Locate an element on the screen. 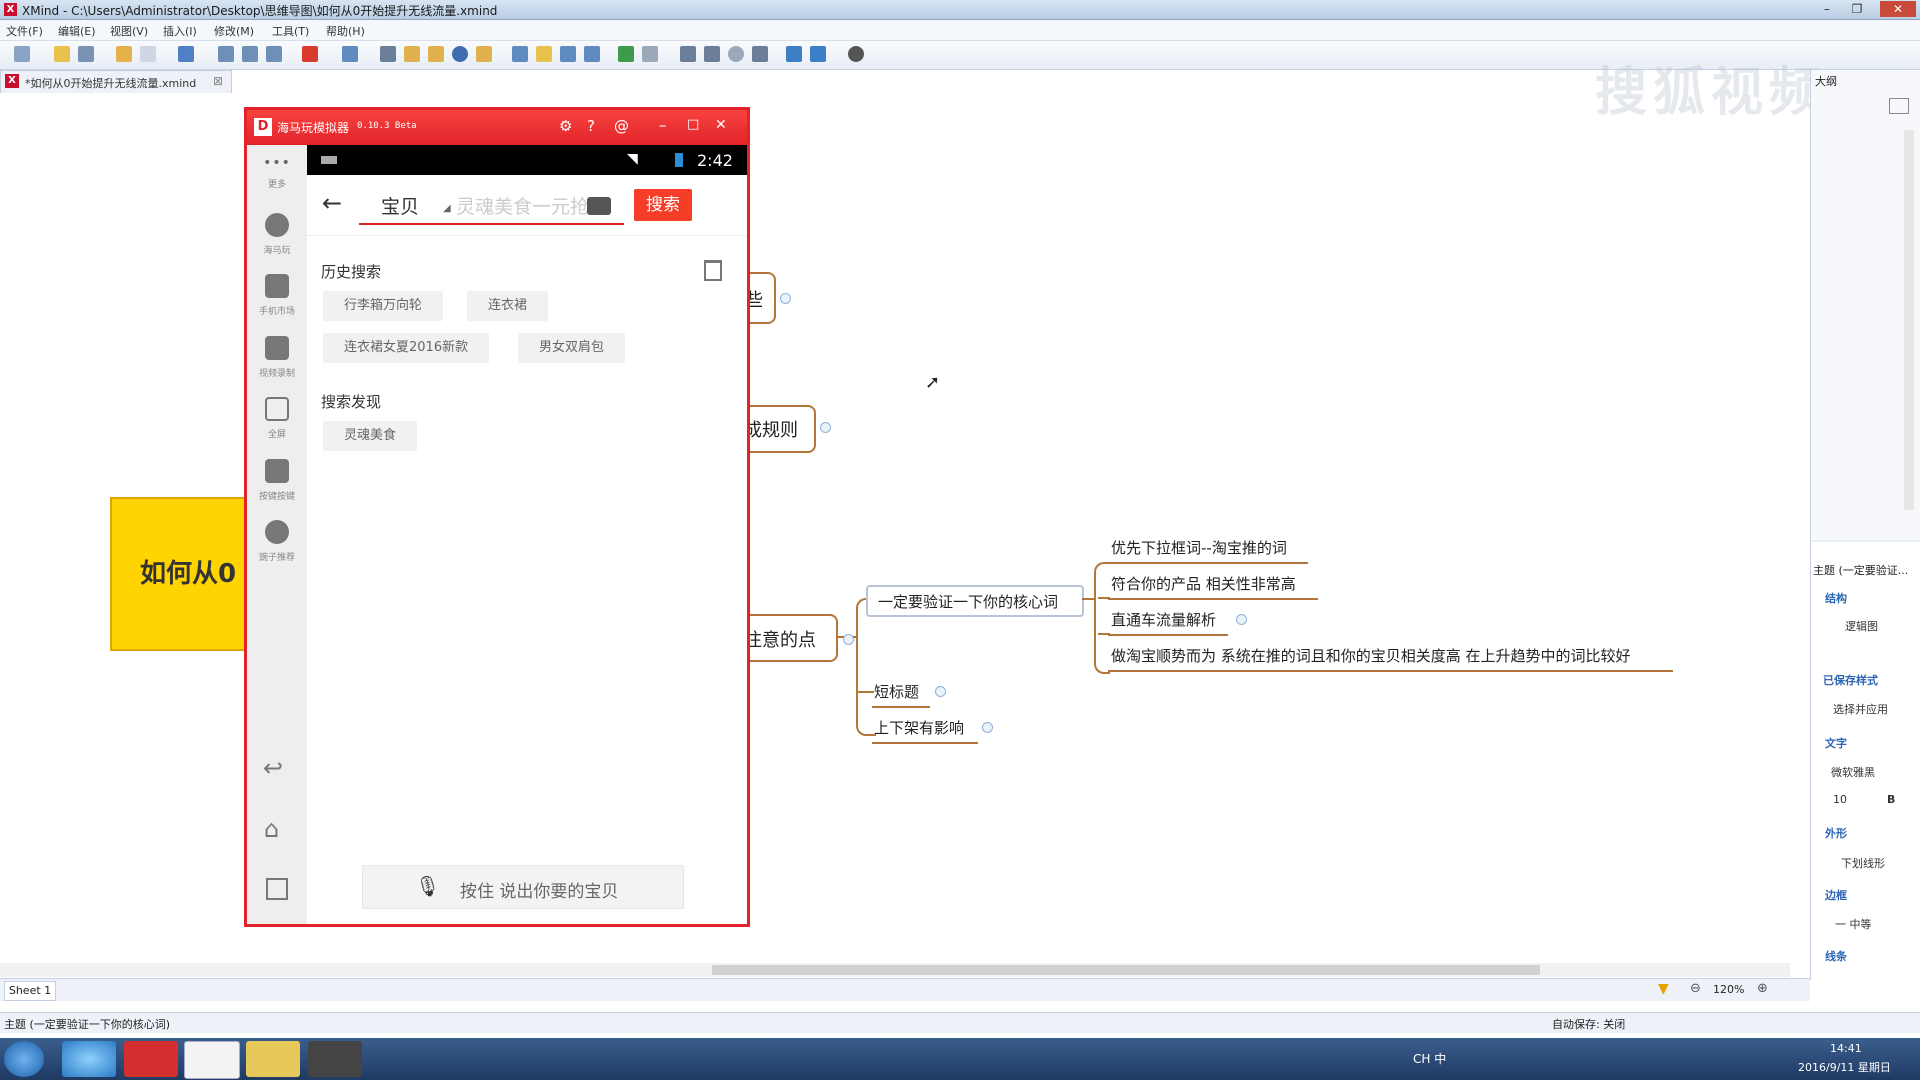 The image size is (1920, 1080). branch-topic-3: 注意的点 is located at coordinates (780, 639).